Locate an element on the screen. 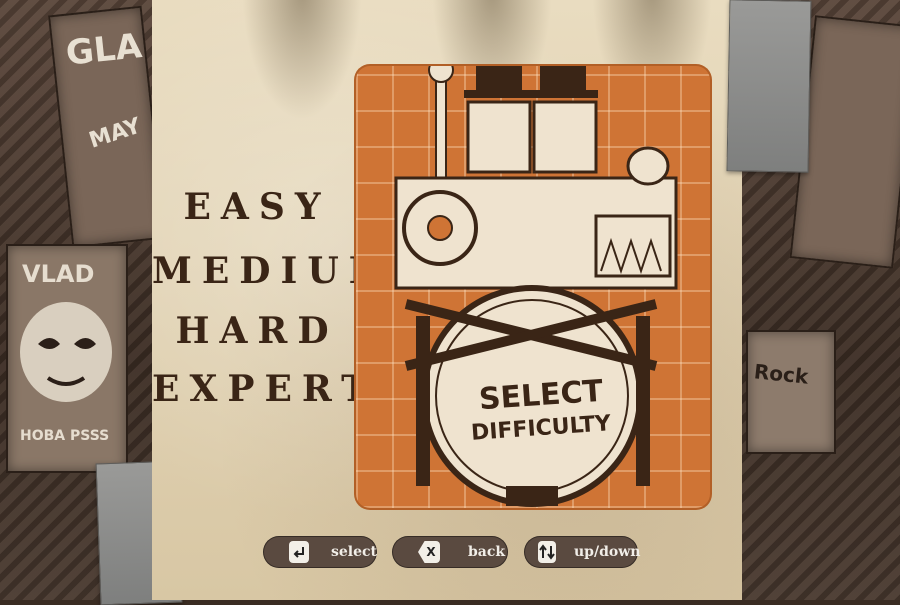  button-prompts: select X back up/down is located at coordinates (450, 556).